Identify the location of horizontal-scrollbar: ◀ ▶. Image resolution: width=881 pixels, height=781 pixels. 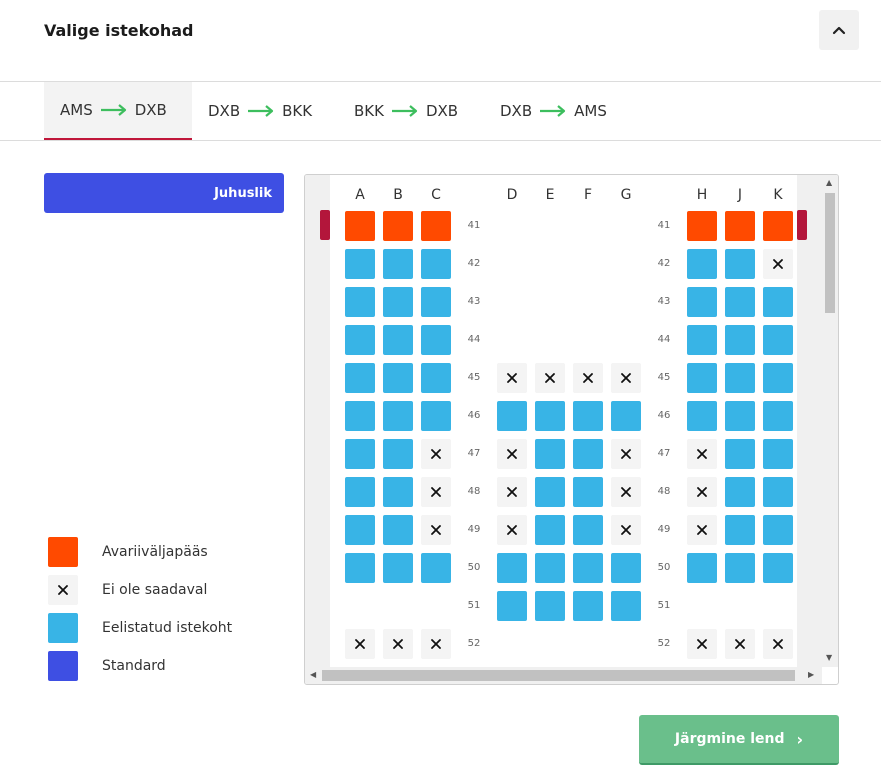
(563, 675).